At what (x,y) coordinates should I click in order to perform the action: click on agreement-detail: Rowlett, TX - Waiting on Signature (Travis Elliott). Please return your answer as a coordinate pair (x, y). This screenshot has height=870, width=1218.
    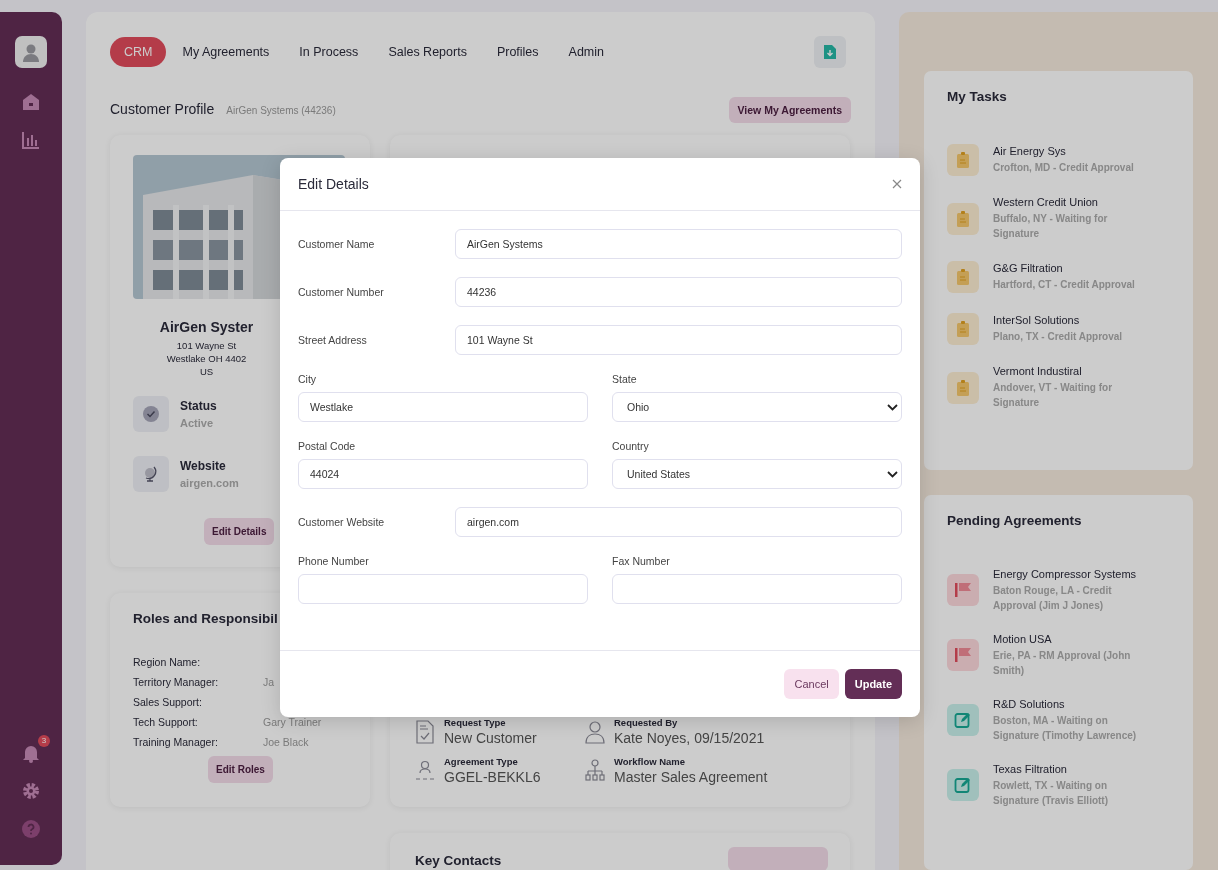
    Looking at the image, I should click on (1051, 793).